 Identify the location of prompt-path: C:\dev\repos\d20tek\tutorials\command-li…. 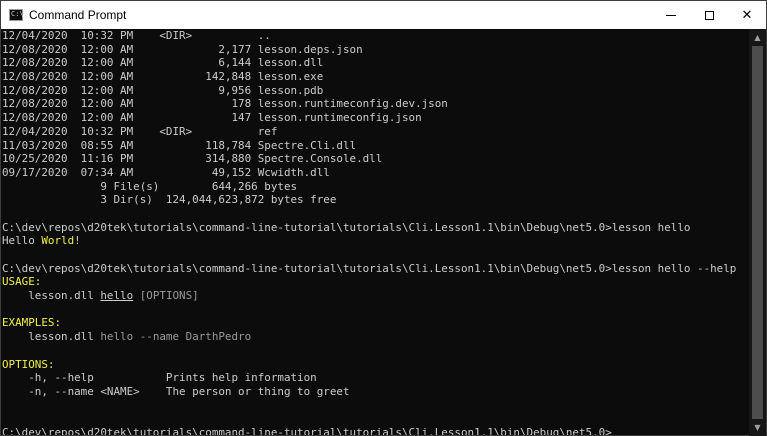
(307, 430).